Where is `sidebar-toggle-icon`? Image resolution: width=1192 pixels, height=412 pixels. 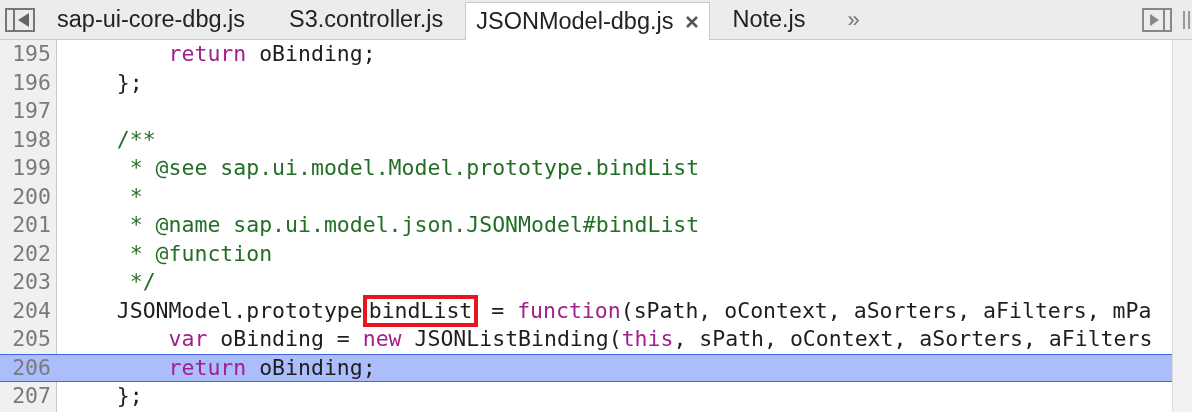
sidebar-toggle-icon is located at coordinates (20, 19).